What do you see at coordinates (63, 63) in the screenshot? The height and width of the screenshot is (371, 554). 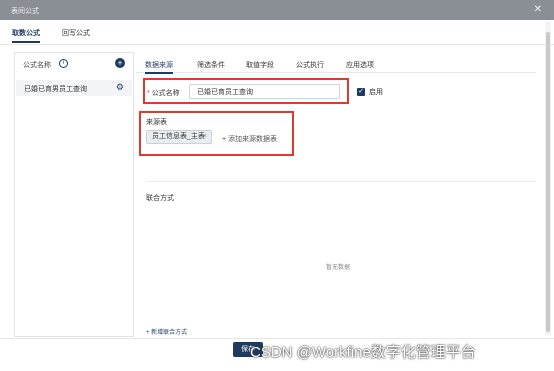 I see `info-icon: i` at bounding box center [63, 63].